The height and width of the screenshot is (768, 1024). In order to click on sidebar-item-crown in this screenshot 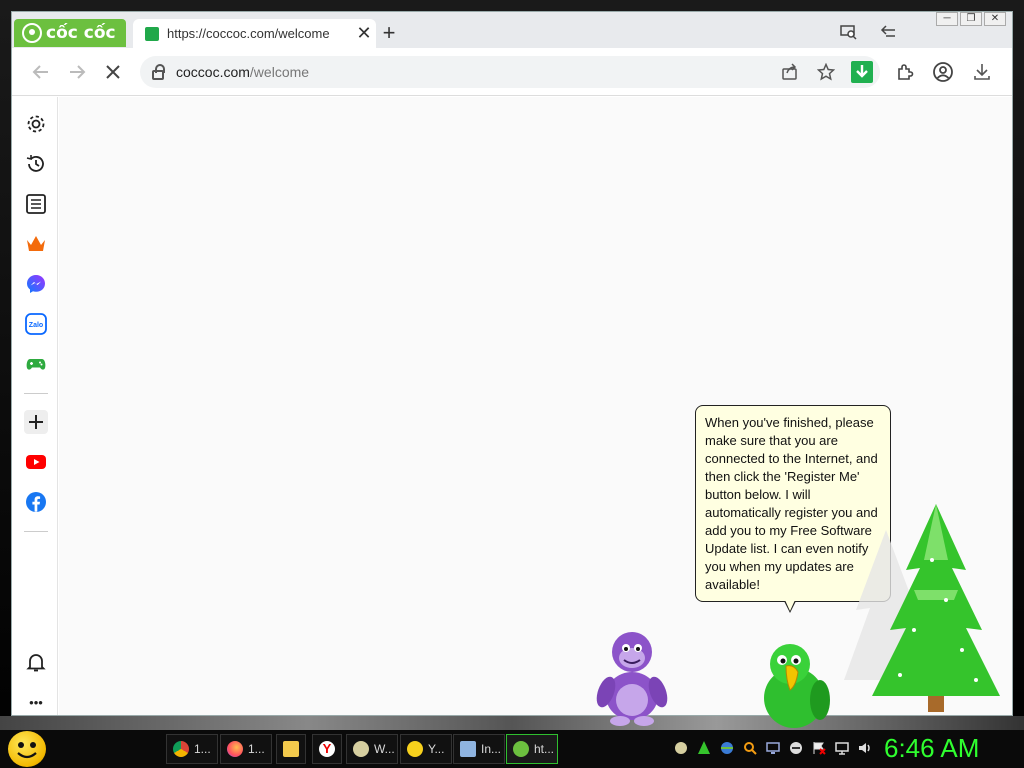, I will do `click(36, 244)`.